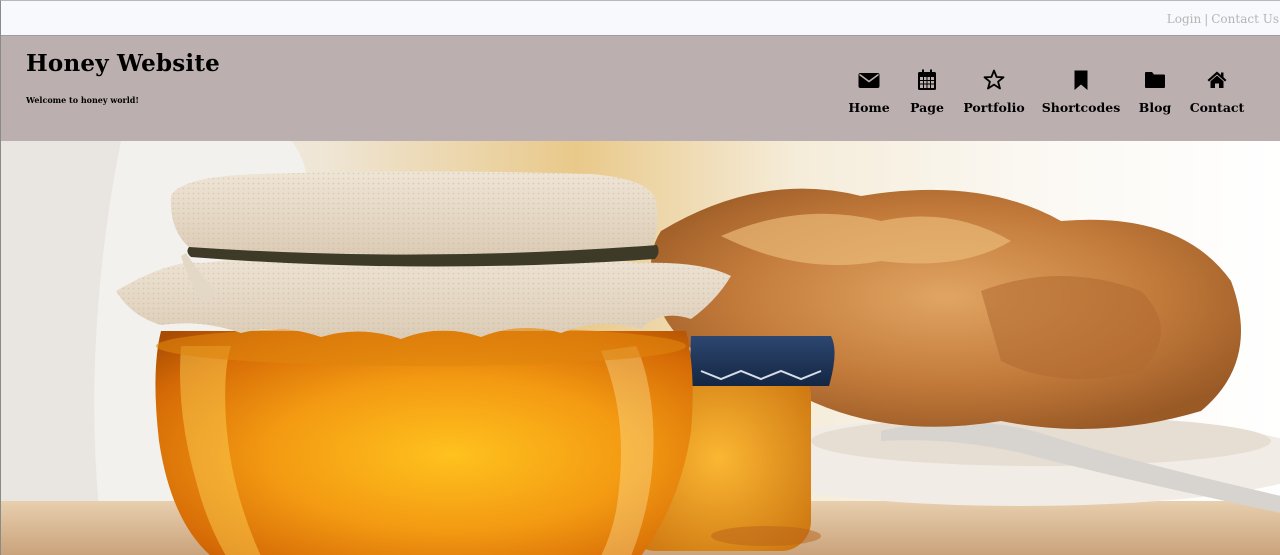  Describe the element at coordinates (1245, 19) in the screenshot. I see `contact-us-link: Contact Us` at that location.